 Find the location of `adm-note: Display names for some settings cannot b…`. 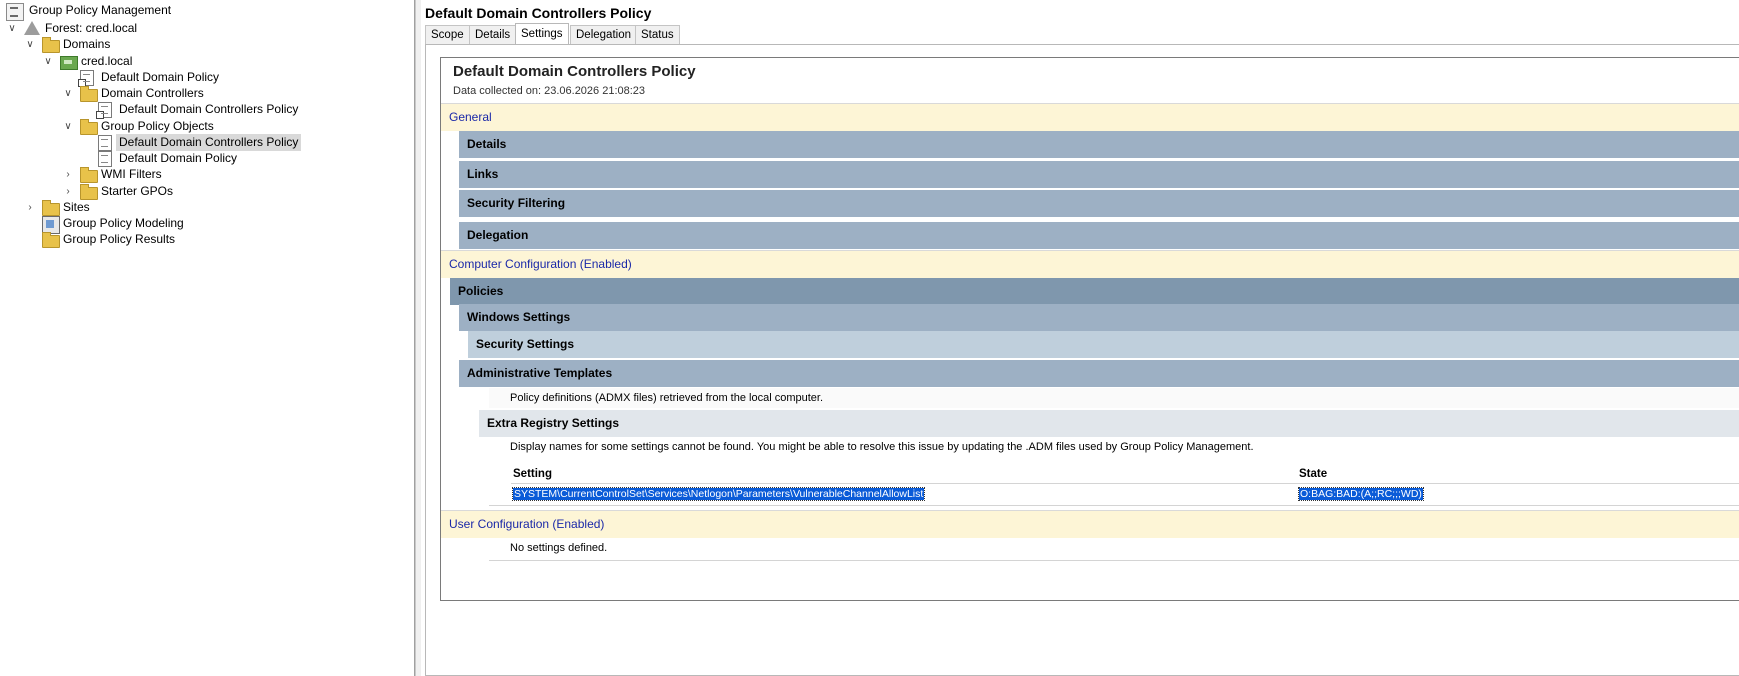

adm-note: Display names for some settings cannot b… is located at coordinates (882, 447).